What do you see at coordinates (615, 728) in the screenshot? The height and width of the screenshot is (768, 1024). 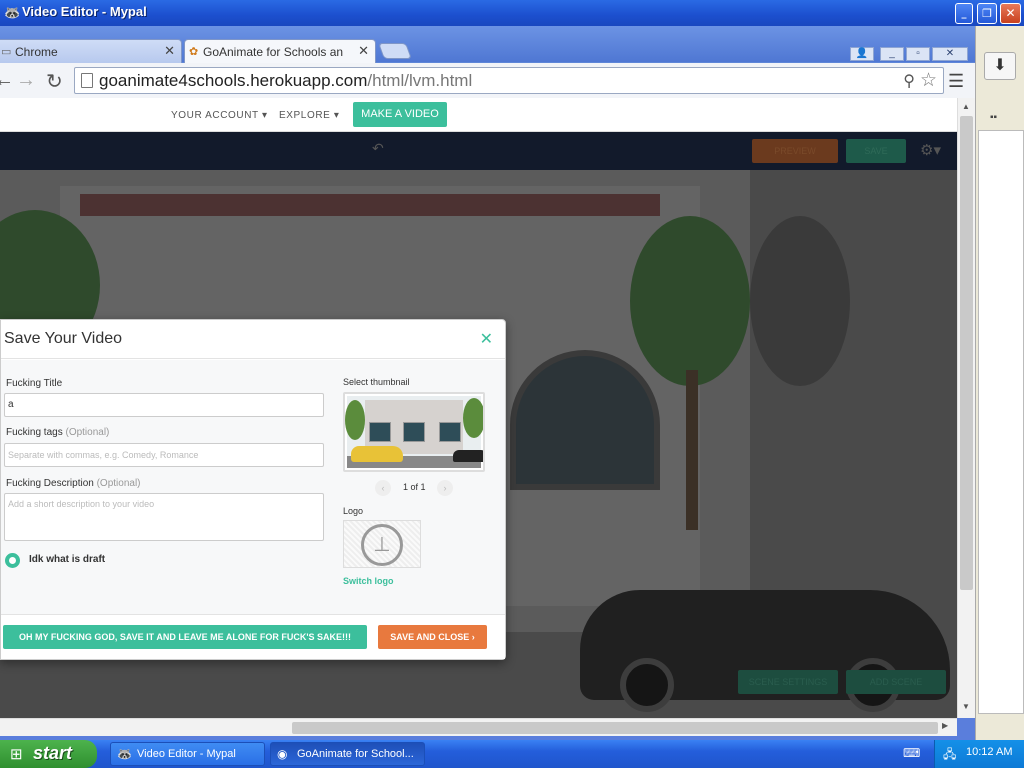 I see `horizontal-scroll-thumb` at bounding box center [615, 728].